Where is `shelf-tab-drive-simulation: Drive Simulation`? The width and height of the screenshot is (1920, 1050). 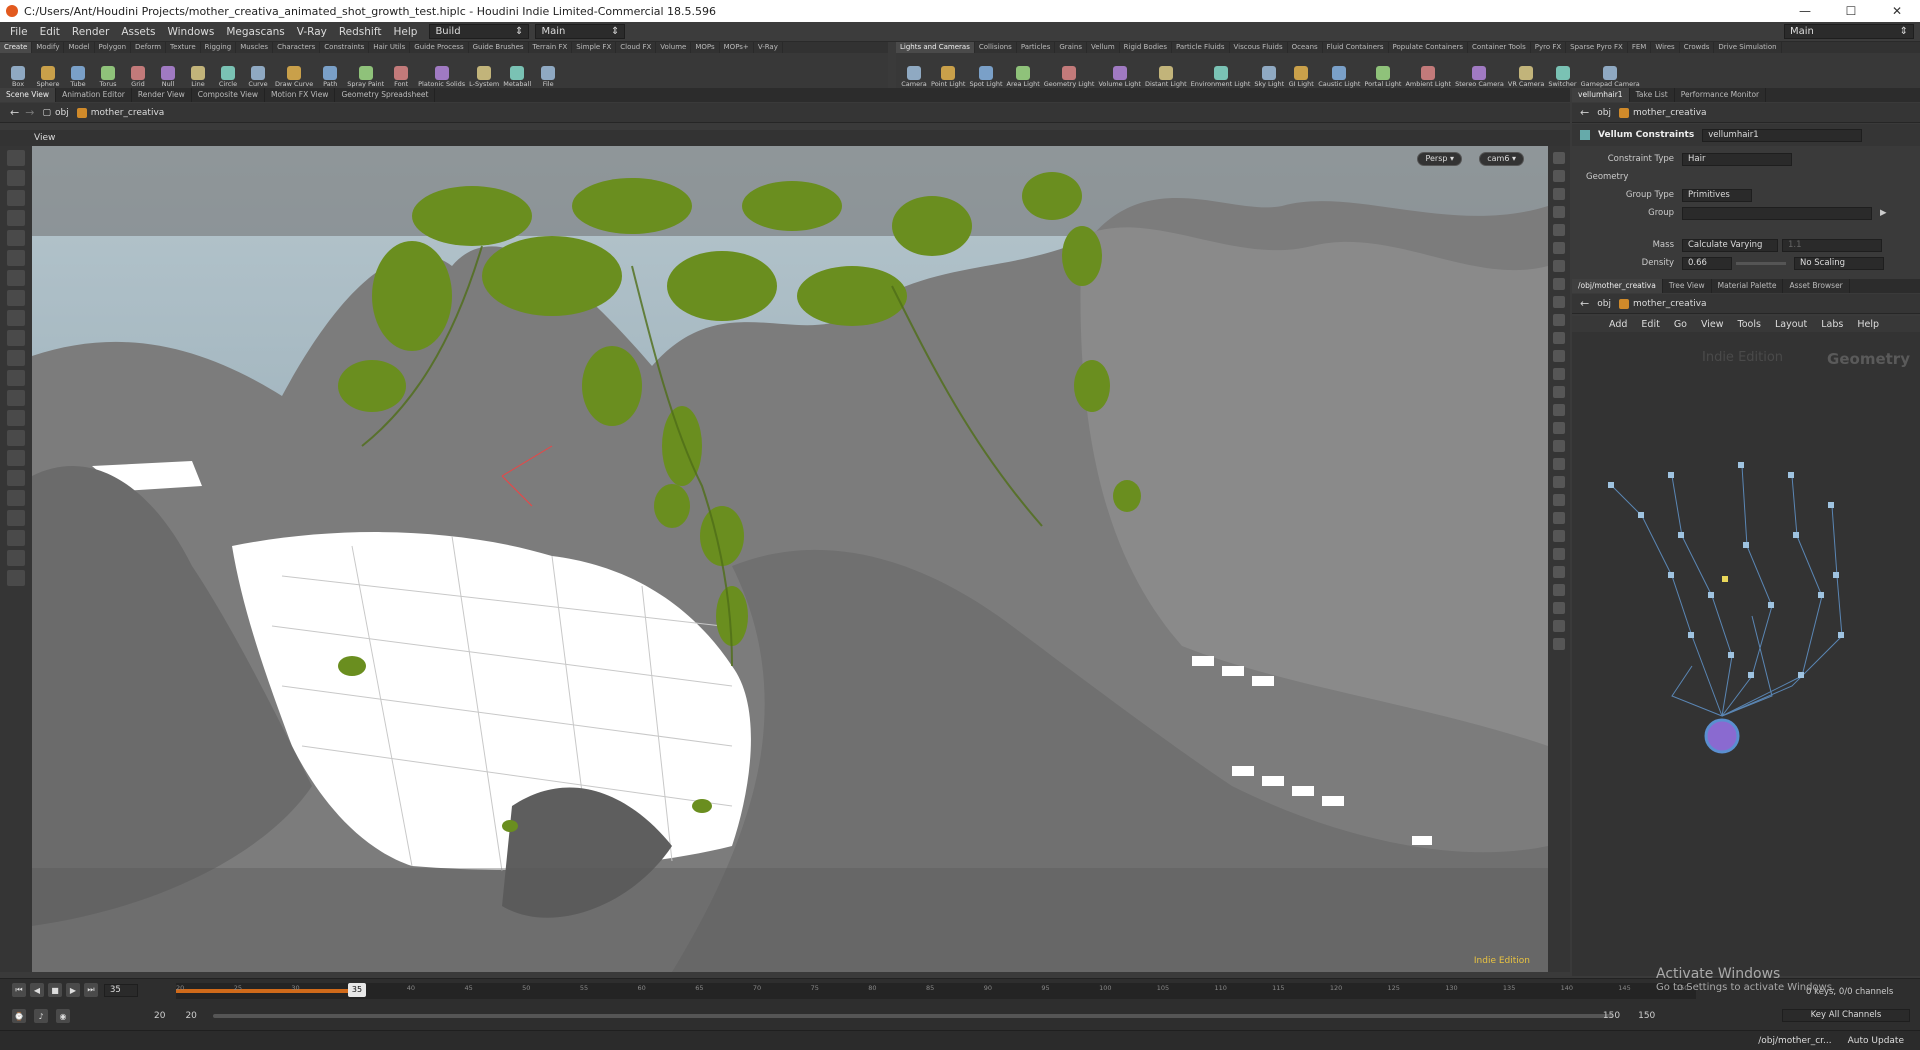 shelf-tab-drive-simulation: Drive Simulation is located at coordinates (1748, 47).